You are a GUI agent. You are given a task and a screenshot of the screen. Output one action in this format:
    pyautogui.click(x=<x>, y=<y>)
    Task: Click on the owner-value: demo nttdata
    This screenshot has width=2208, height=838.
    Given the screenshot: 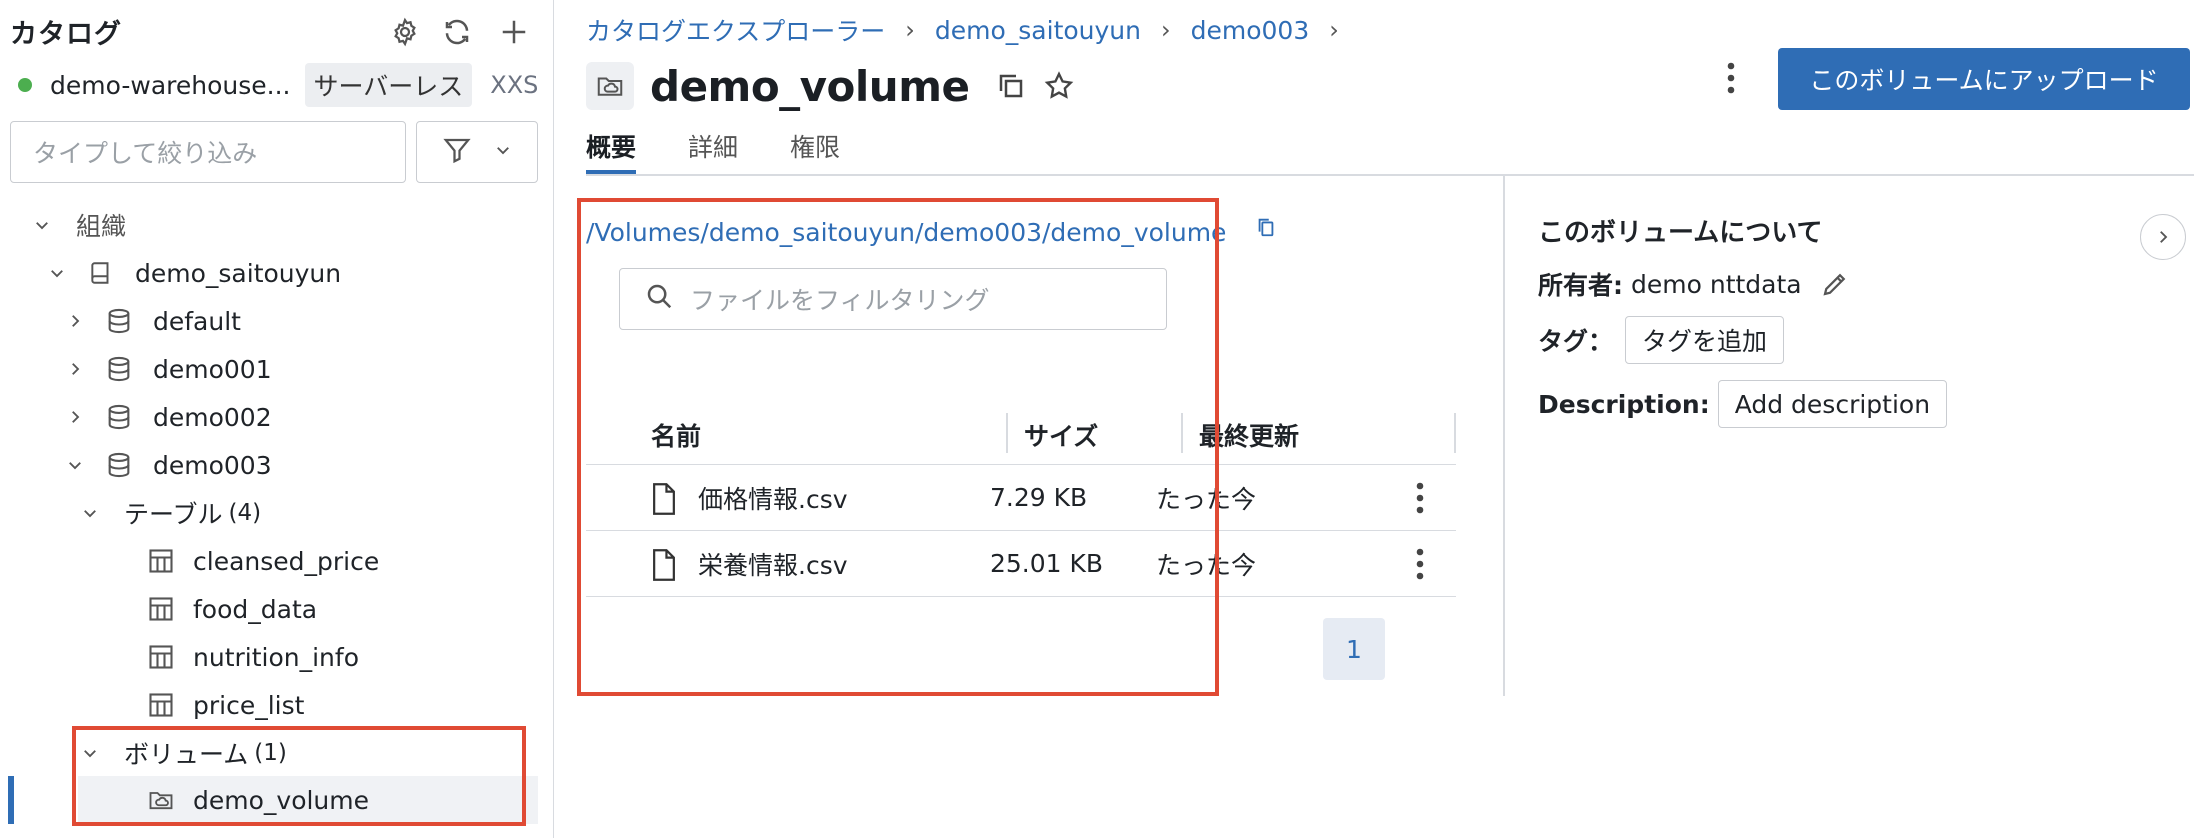 What is the action you would take?
    pyautogui.click(x=1716, y=284)
    